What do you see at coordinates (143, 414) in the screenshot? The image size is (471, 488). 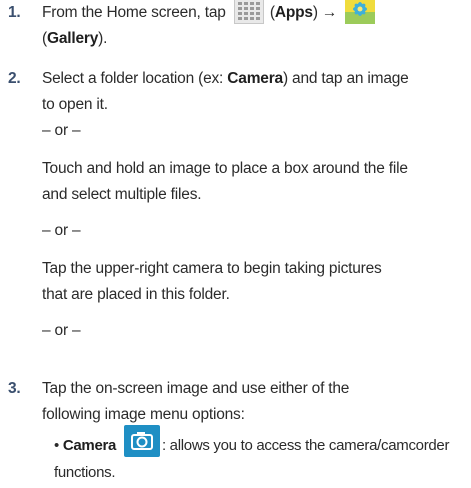 I see `step-line: following image menu options:` at bounding box center [143, 414].